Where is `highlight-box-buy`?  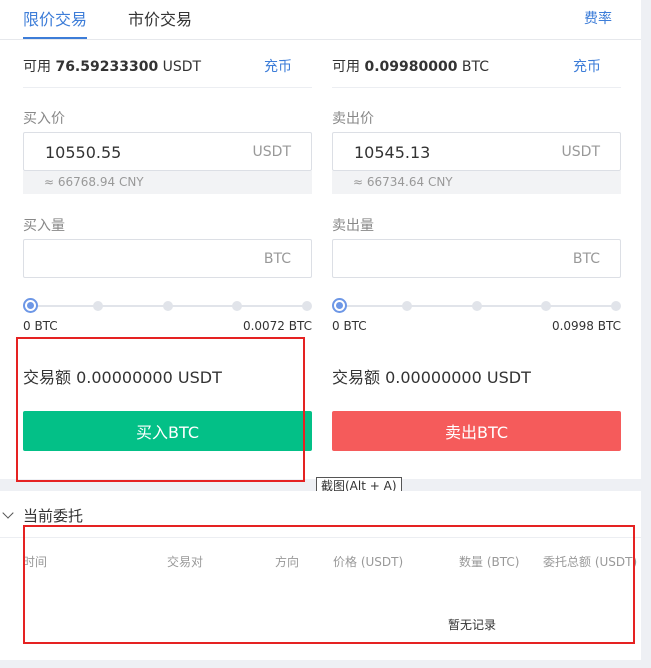 highlight-box-buy is located at coordinates (160, 409).